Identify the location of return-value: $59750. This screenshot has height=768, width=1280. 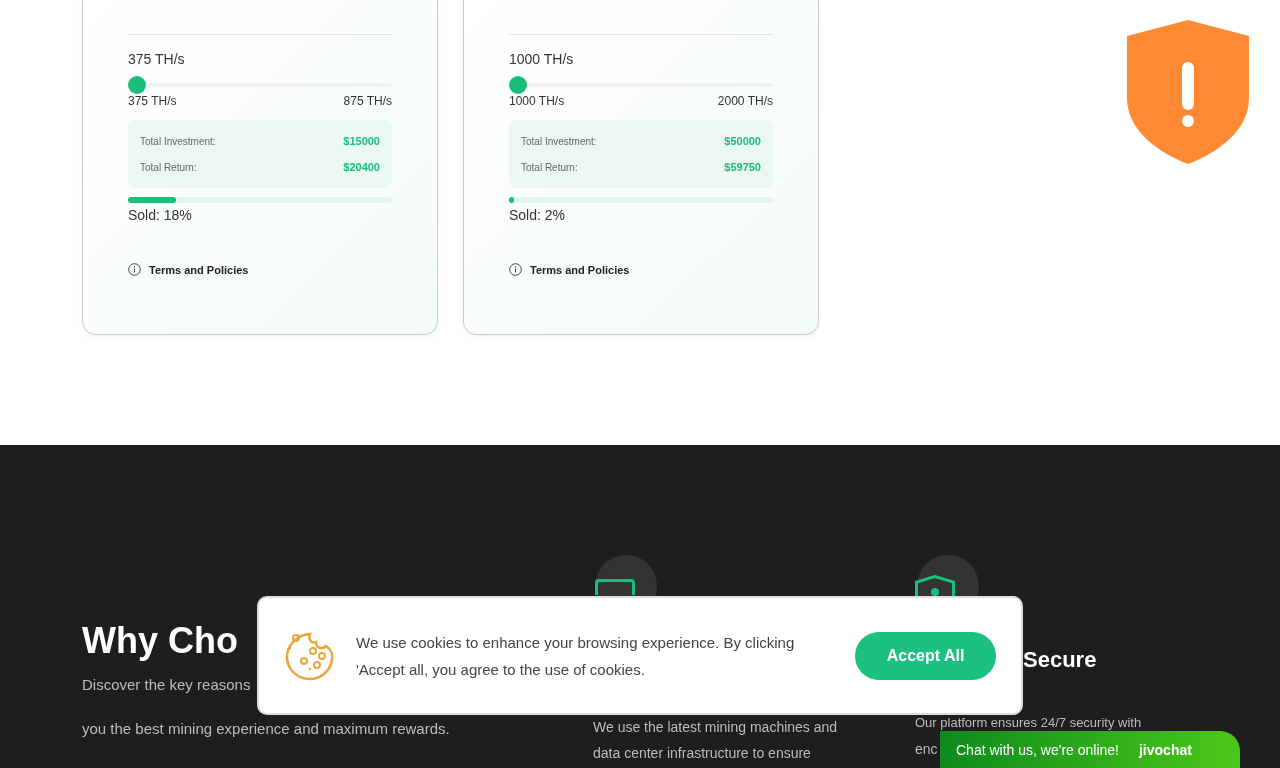
(742, 167).